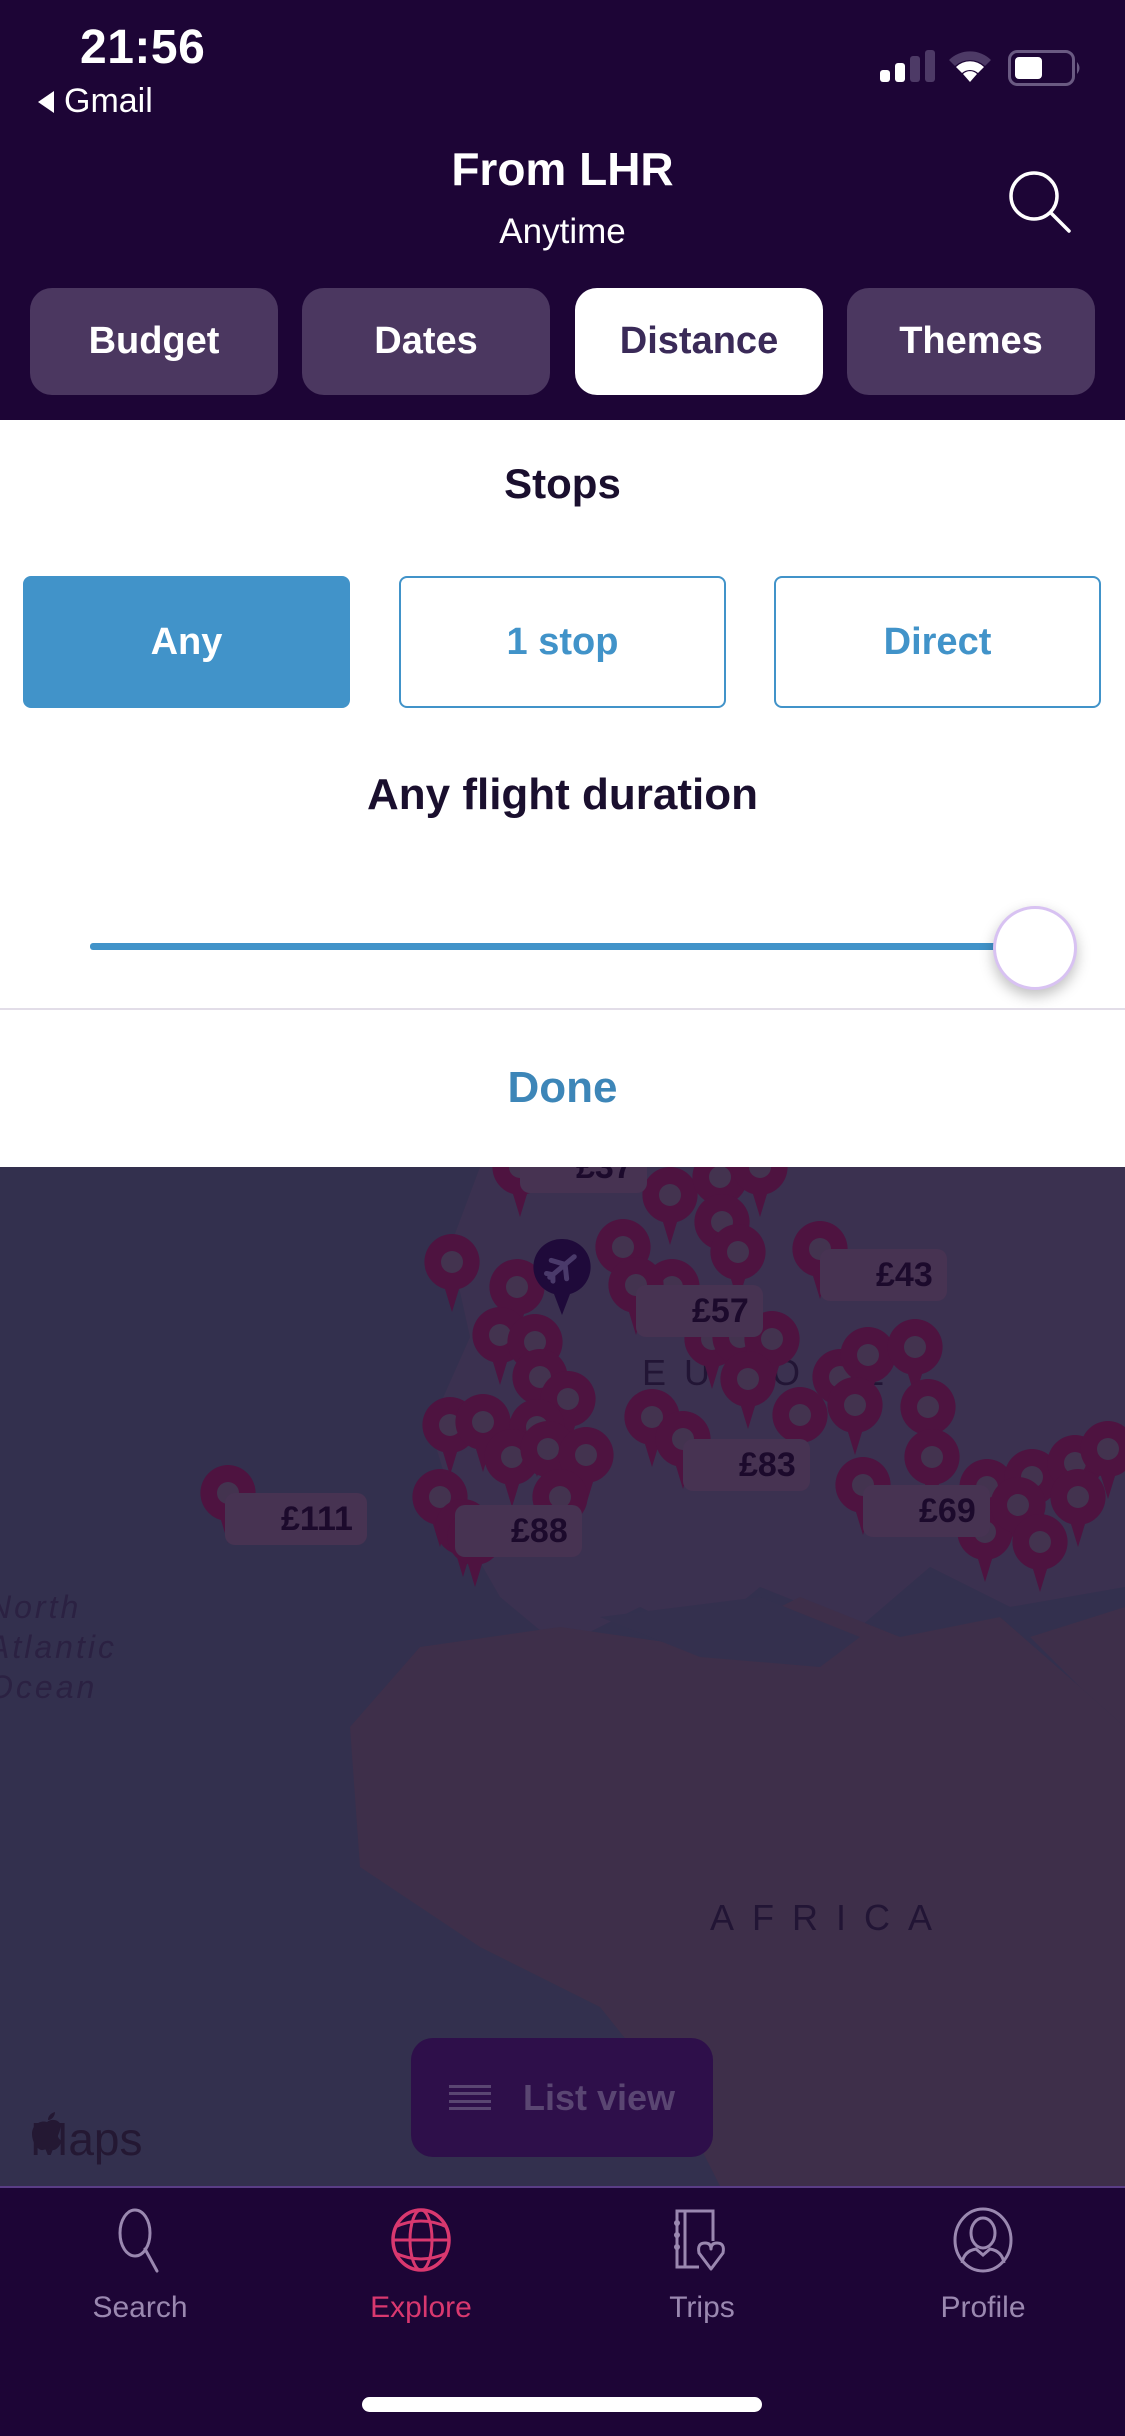 This screenshot has width=1125, height=2436. Describe the element at coordinates (926, 1511) in the screenshot. I see `price-pin-69: £69` at that location.